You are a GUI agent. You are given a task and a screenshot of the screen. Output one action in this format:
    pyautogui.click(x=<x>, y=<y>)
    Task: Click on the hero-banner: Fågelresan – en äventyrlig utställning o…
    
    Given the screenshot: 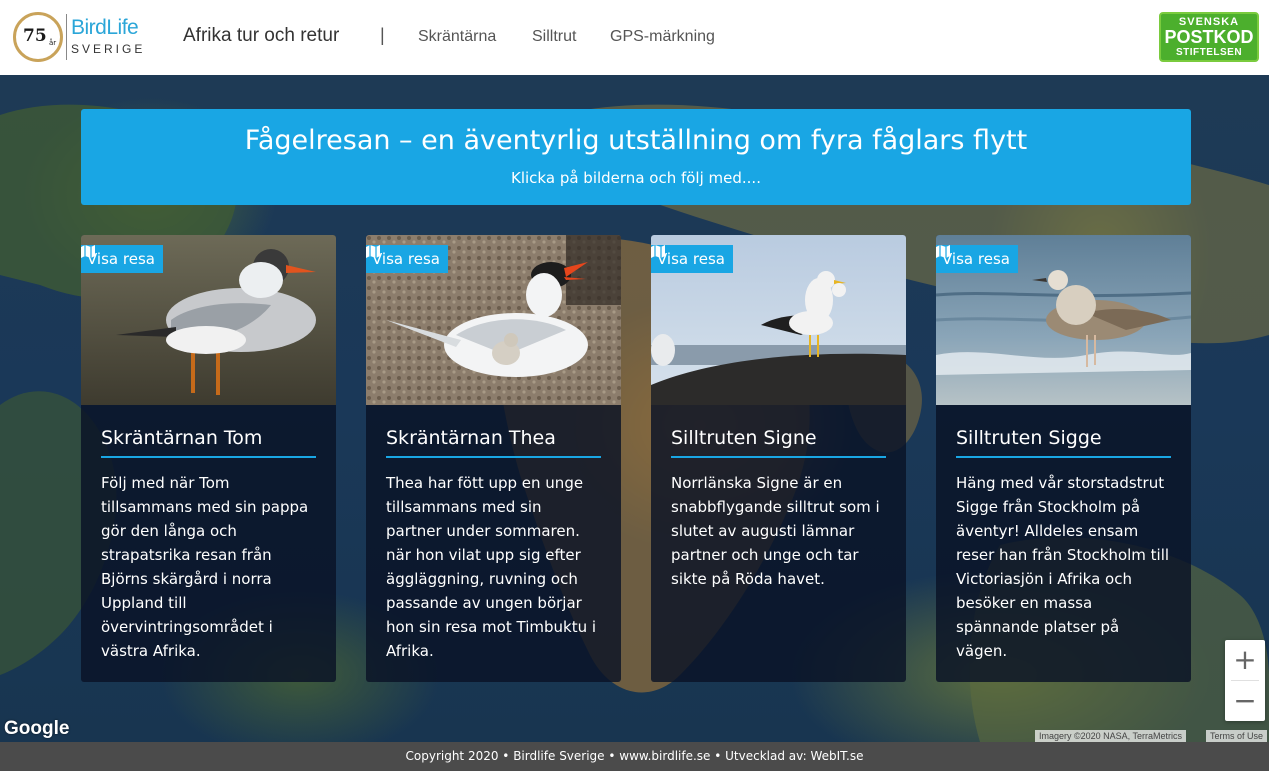 What is the action you would take?
    pyautogui.click(x=636, y=157)
    